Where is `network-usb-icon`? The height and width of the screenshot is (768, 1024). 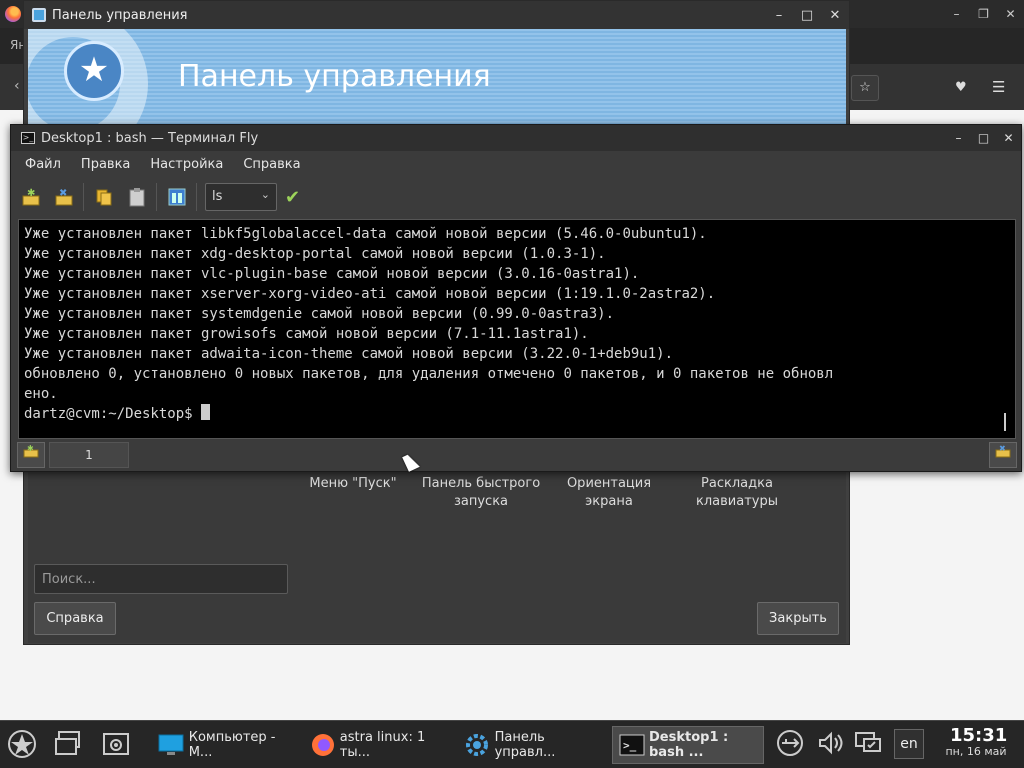
network-usb-icon is located at coordinates (790, 745).